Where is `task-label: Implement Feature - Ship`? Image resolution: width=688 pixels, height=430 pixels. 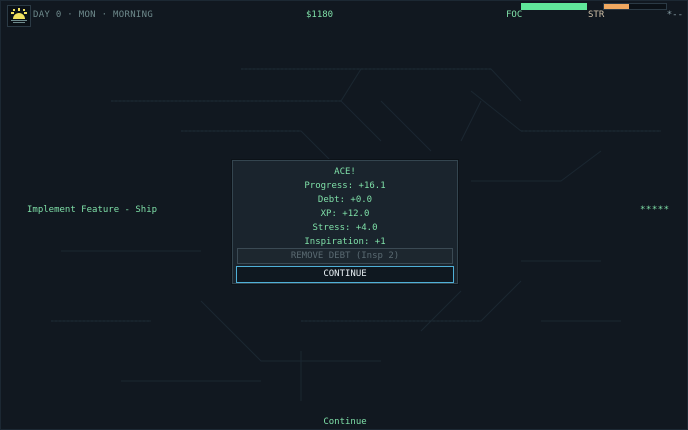 task-label: Implement Feature - Ship is located at coordinates (92, 210).